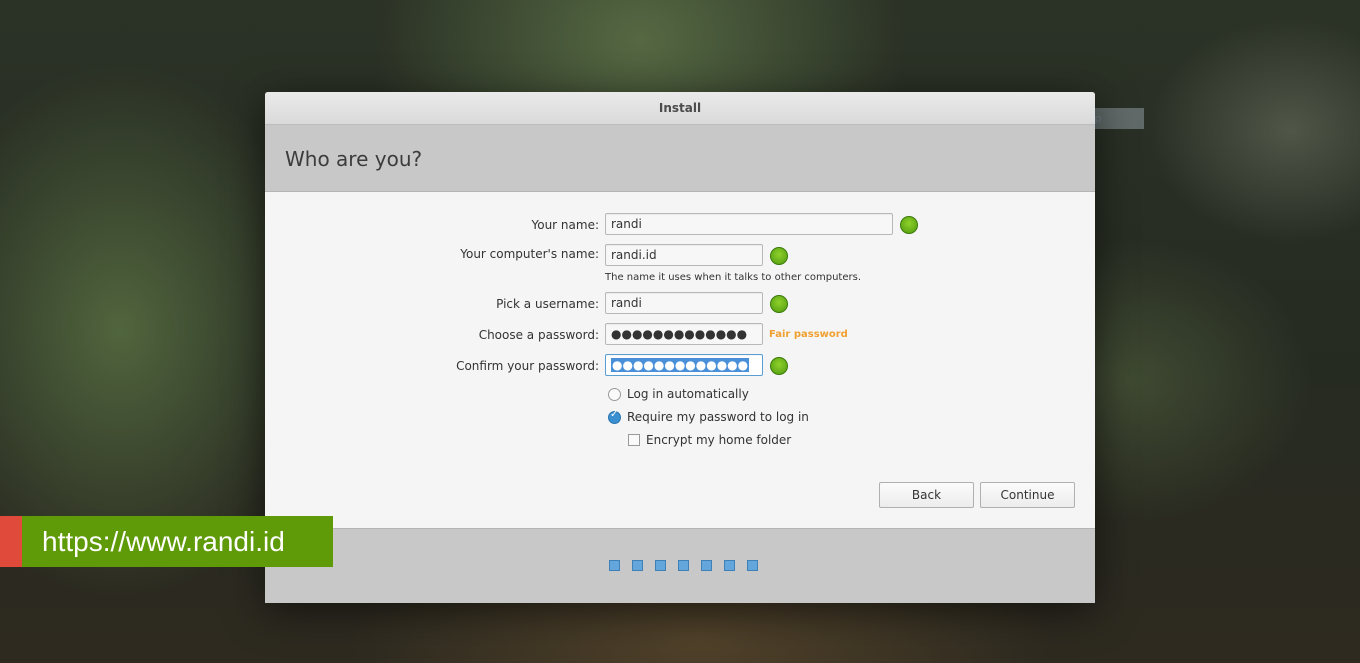 The height and width of the screenshot is (663, 1360). I want to click on page-title: Who are you?, so click(354, 159).